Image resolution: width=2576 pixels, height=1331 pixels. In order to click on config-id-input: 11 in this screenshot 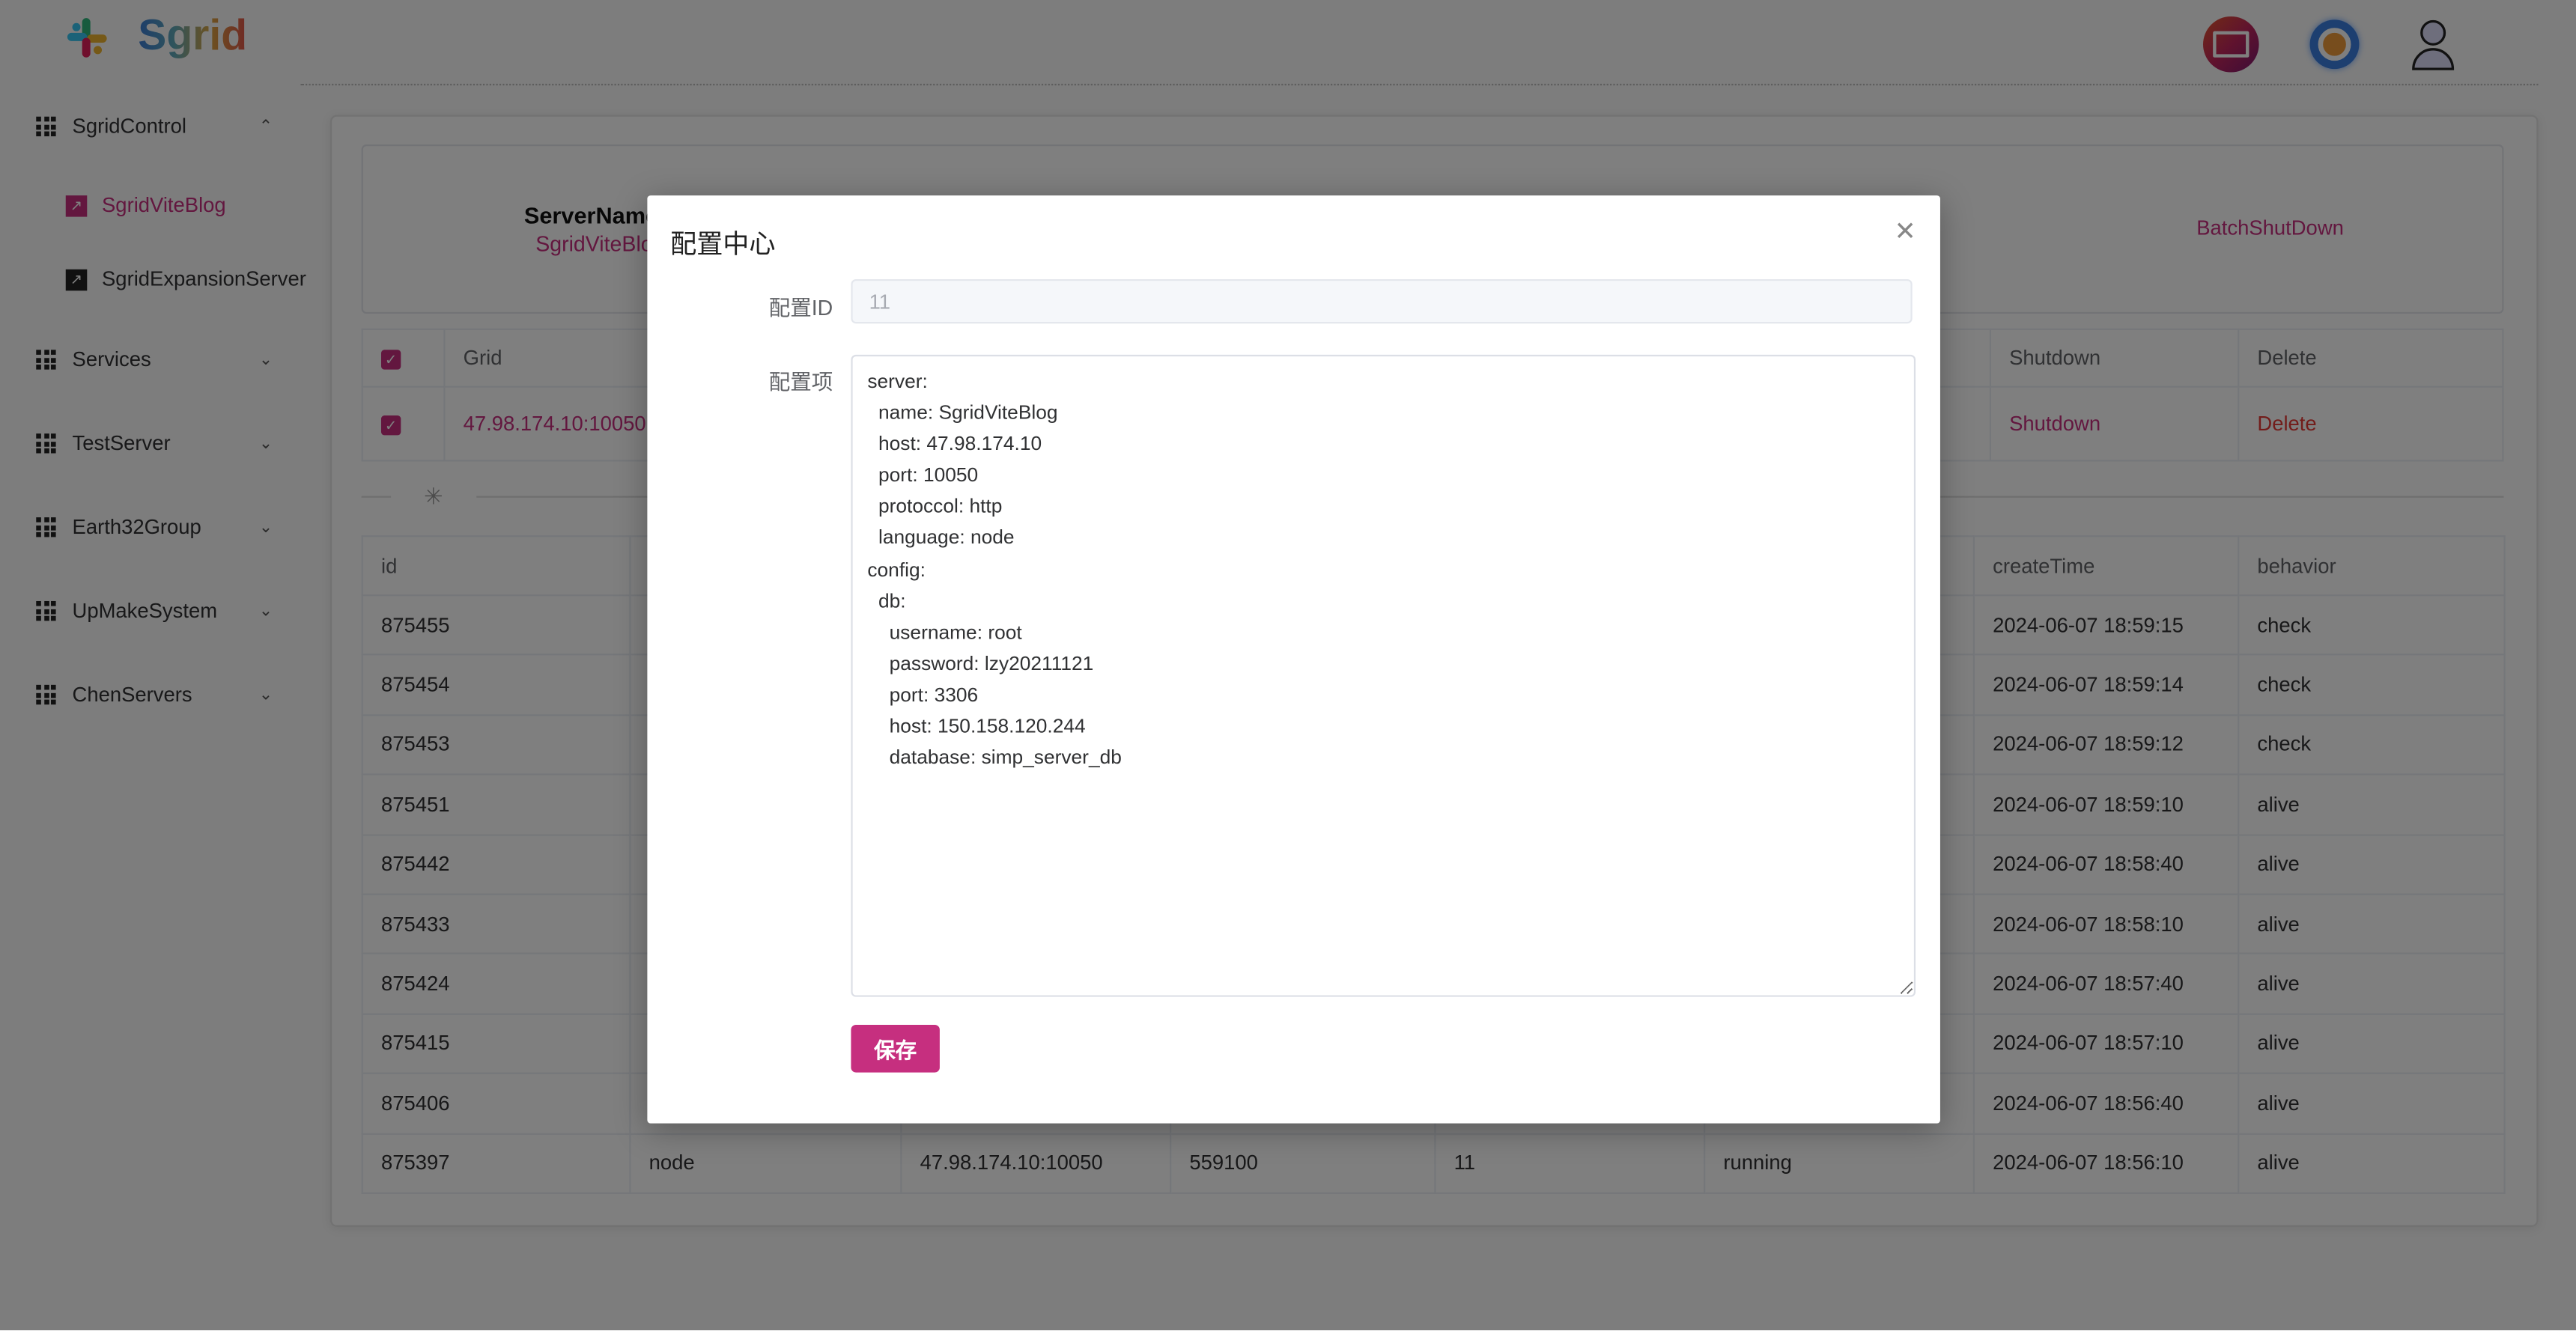, I will do `click(1382, 301)`.